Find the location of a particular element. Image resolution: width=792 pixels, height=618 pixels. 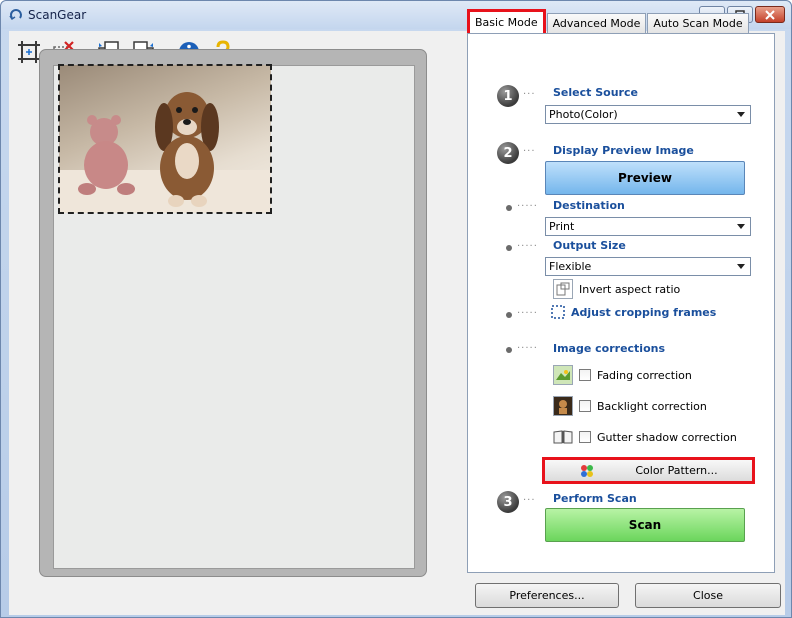

perform-scan-label: Perform Scan is located at coordinates (595, 498).